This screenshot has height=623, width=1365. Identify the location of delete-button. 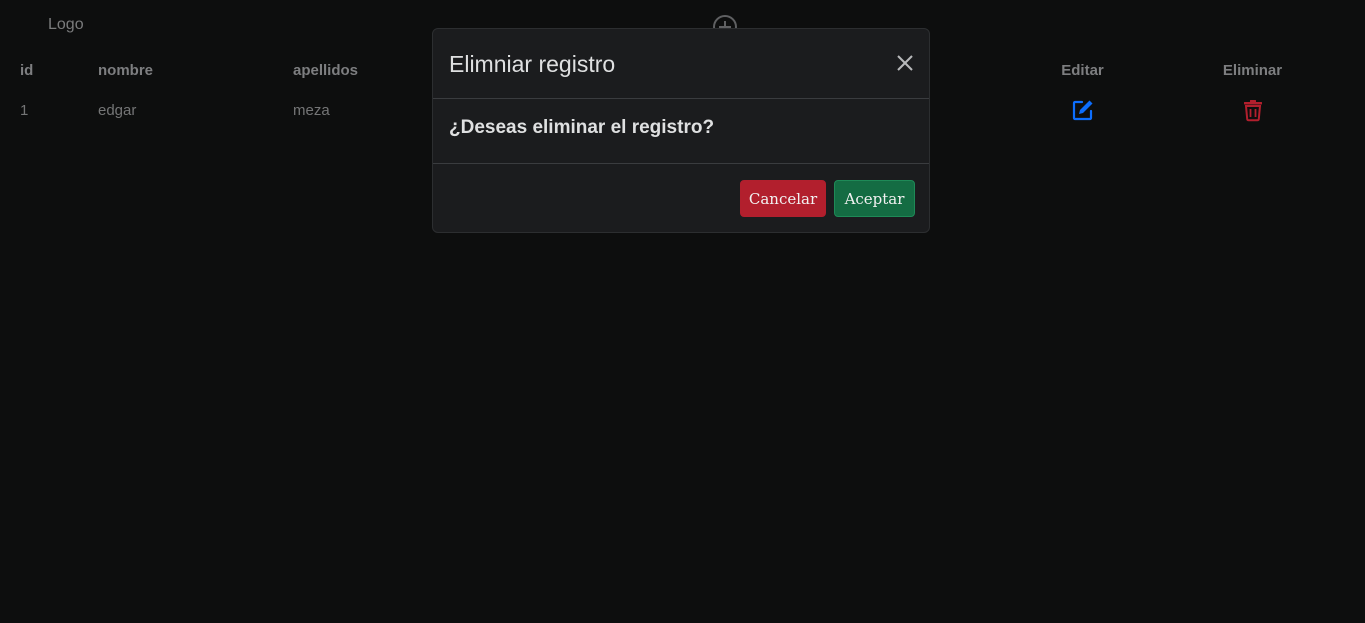
(1253, 110).